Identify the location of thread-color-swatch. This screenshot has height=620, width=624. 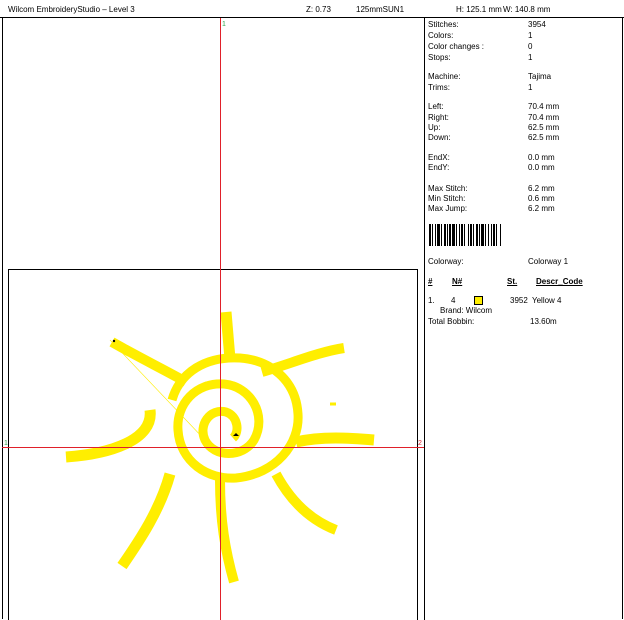
(478, 300).